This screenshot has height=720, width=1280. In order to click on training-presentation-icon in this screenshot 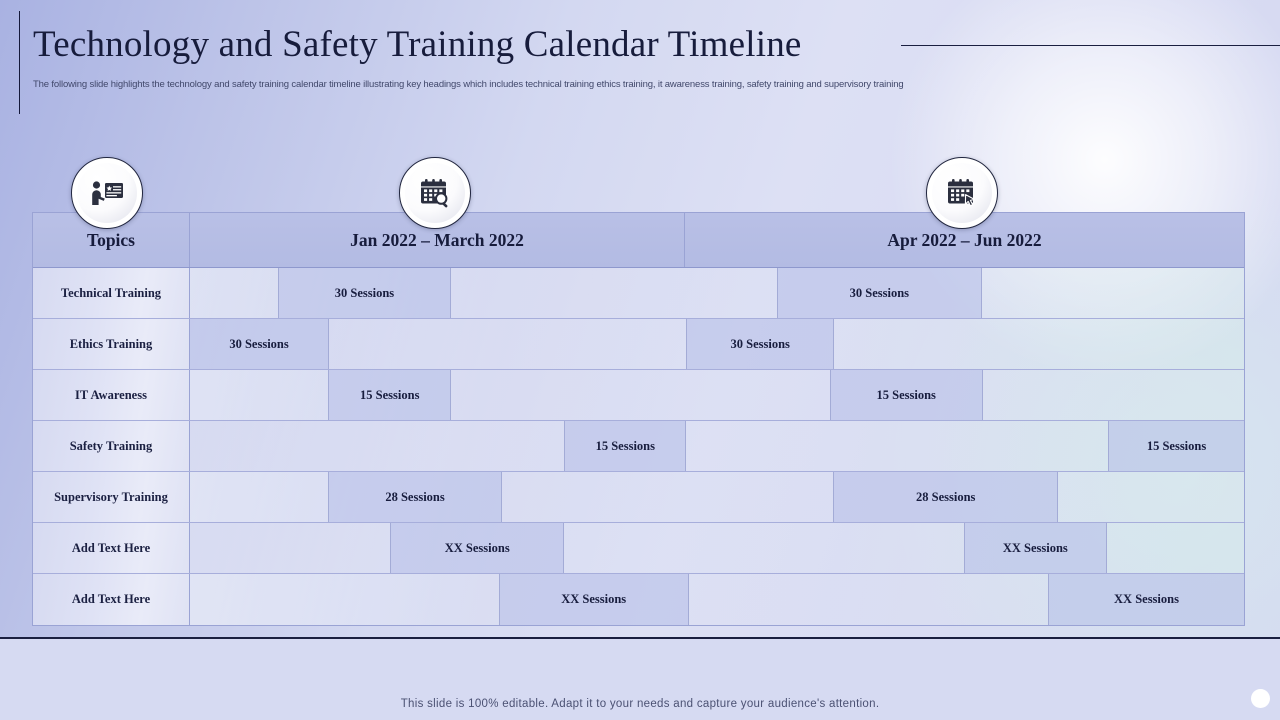, I will do `click(107, 193)`.